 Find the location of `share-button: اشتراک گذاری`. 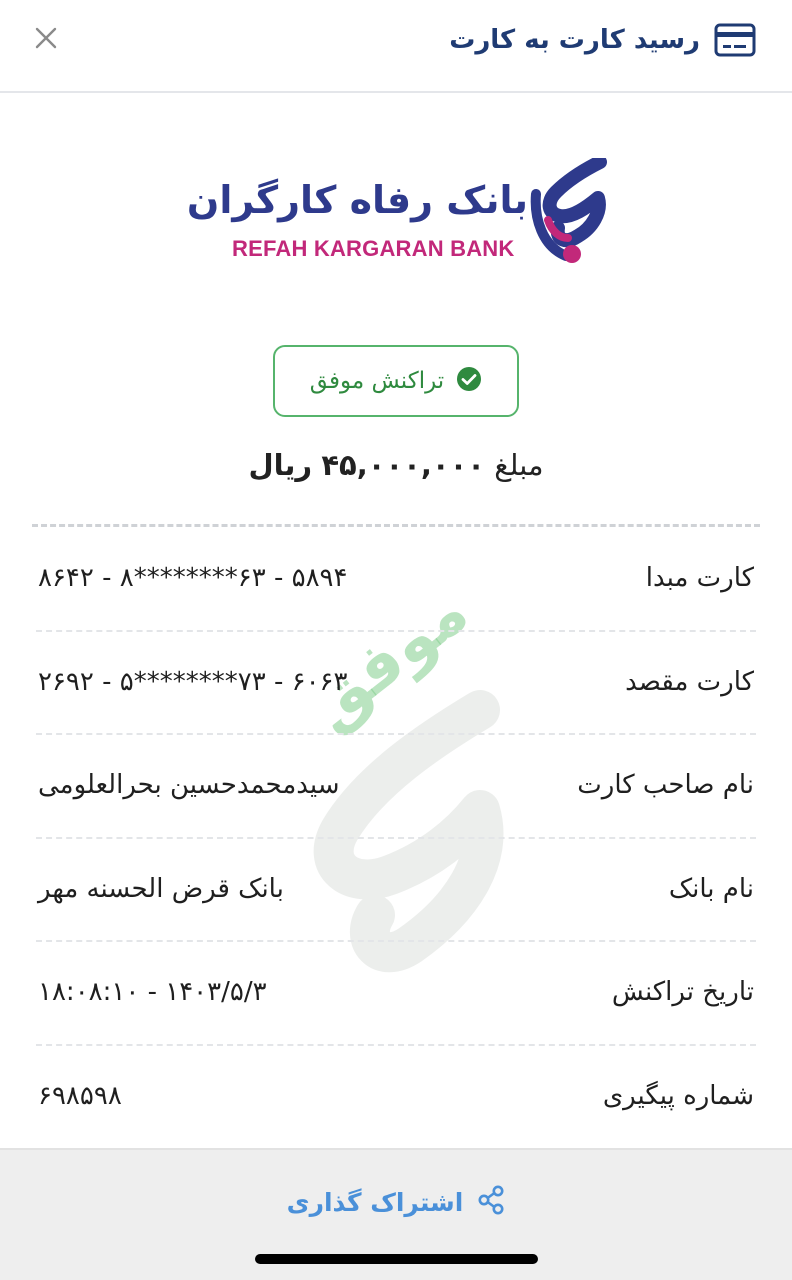

share-button: اشتراک گذاری is located at coordinates (396, 1202).